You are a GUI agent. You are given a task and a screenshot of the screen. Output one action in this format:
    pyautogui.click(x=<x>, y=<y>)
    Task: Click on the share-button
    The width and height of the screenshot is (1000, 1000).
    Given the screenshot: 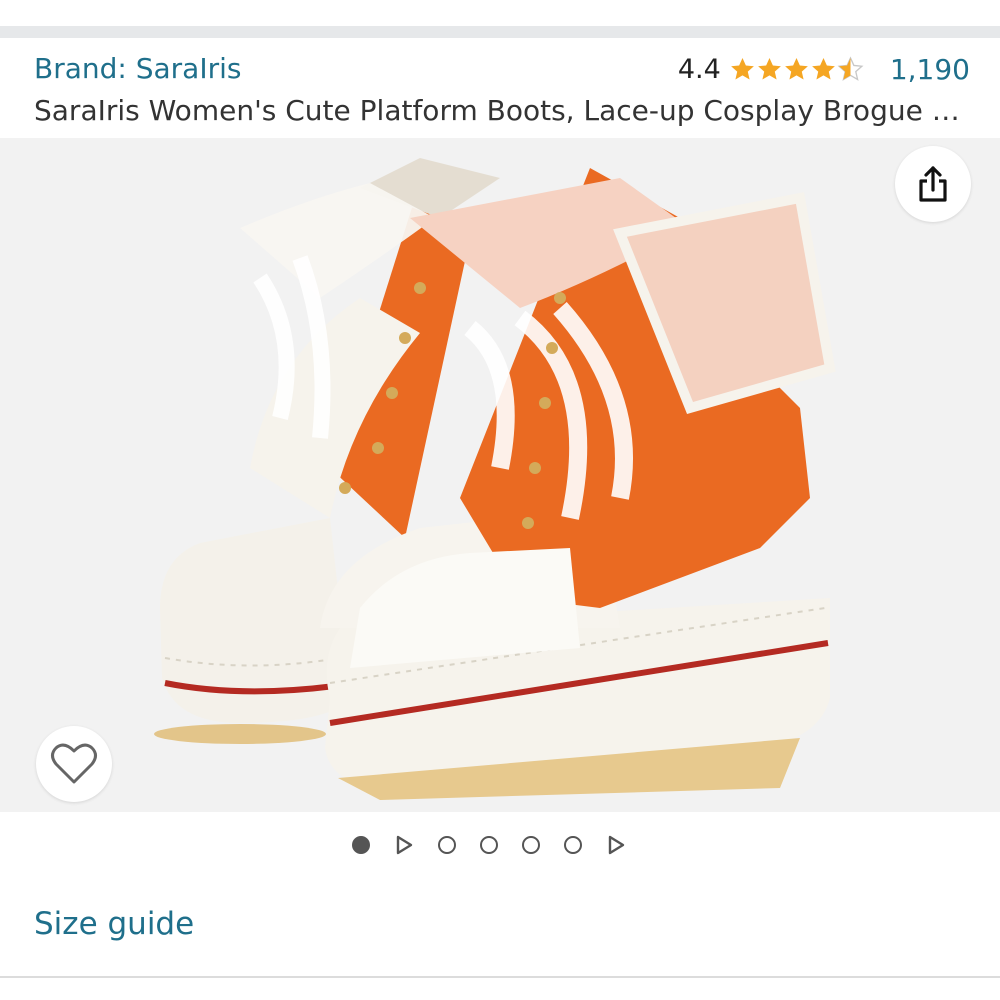 What is the action you would take?
    pyautogui.click(x=933, y=184)
    